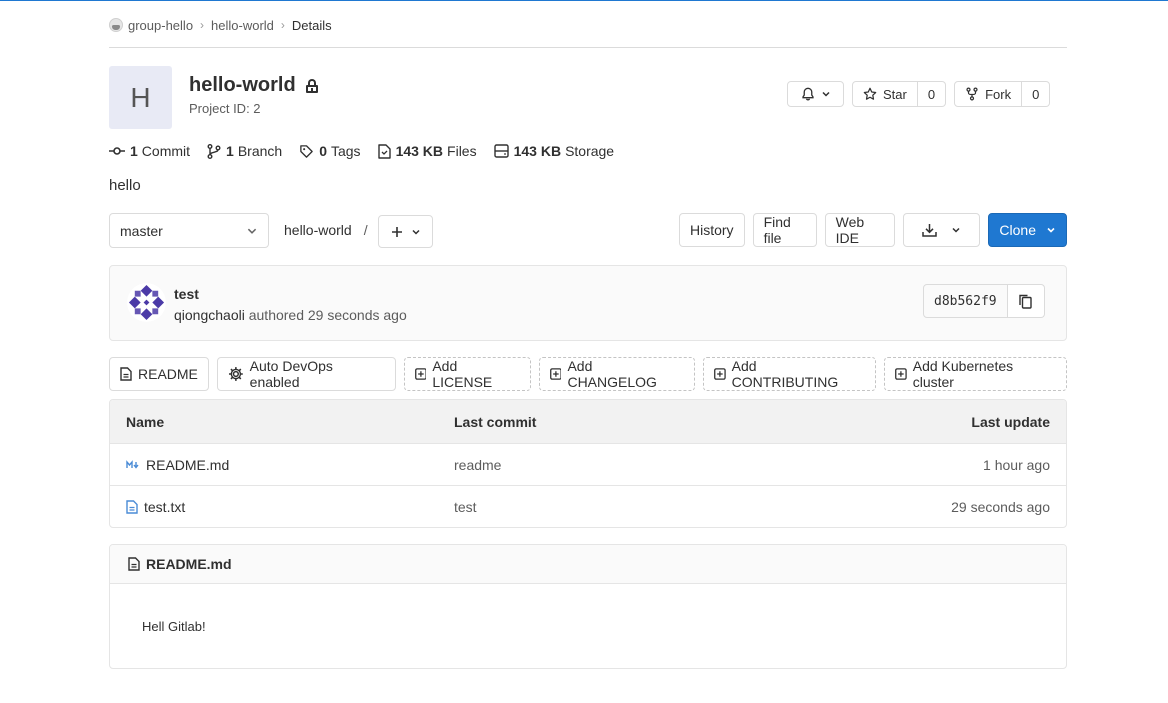 The image size is (1168, 703). What do you see at coordinates (941, 230) in the screenshot?
I see `download-button` at bounding box center [941, 230].